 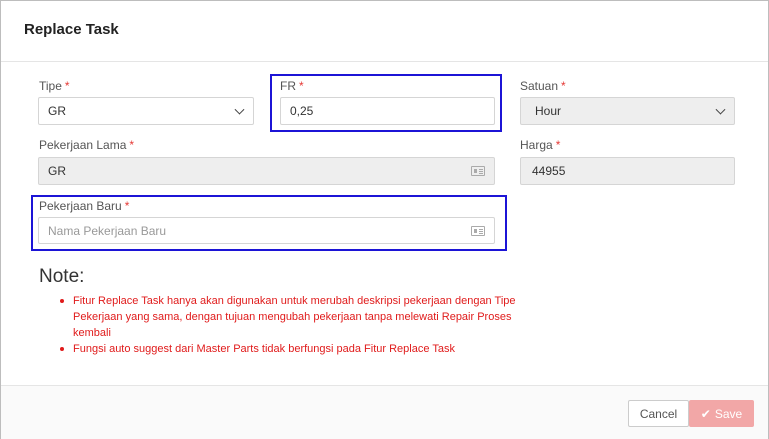 What do you see at coordinates (539, 86) in the screenshot?
I see `satuan-label-text: Satuan` at bounding box center [539, 86].